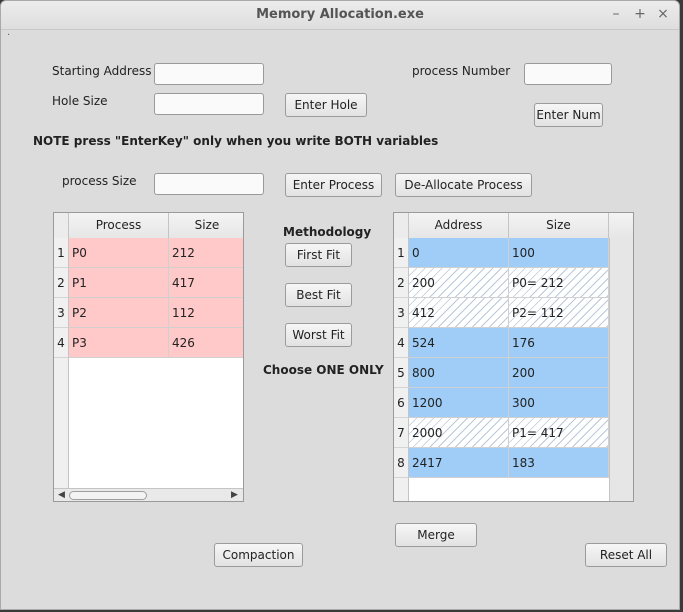  What do you see at coordinates (401, 373) in the screenshot?
I see `row-number: 5` at bounding box center [401, 373].